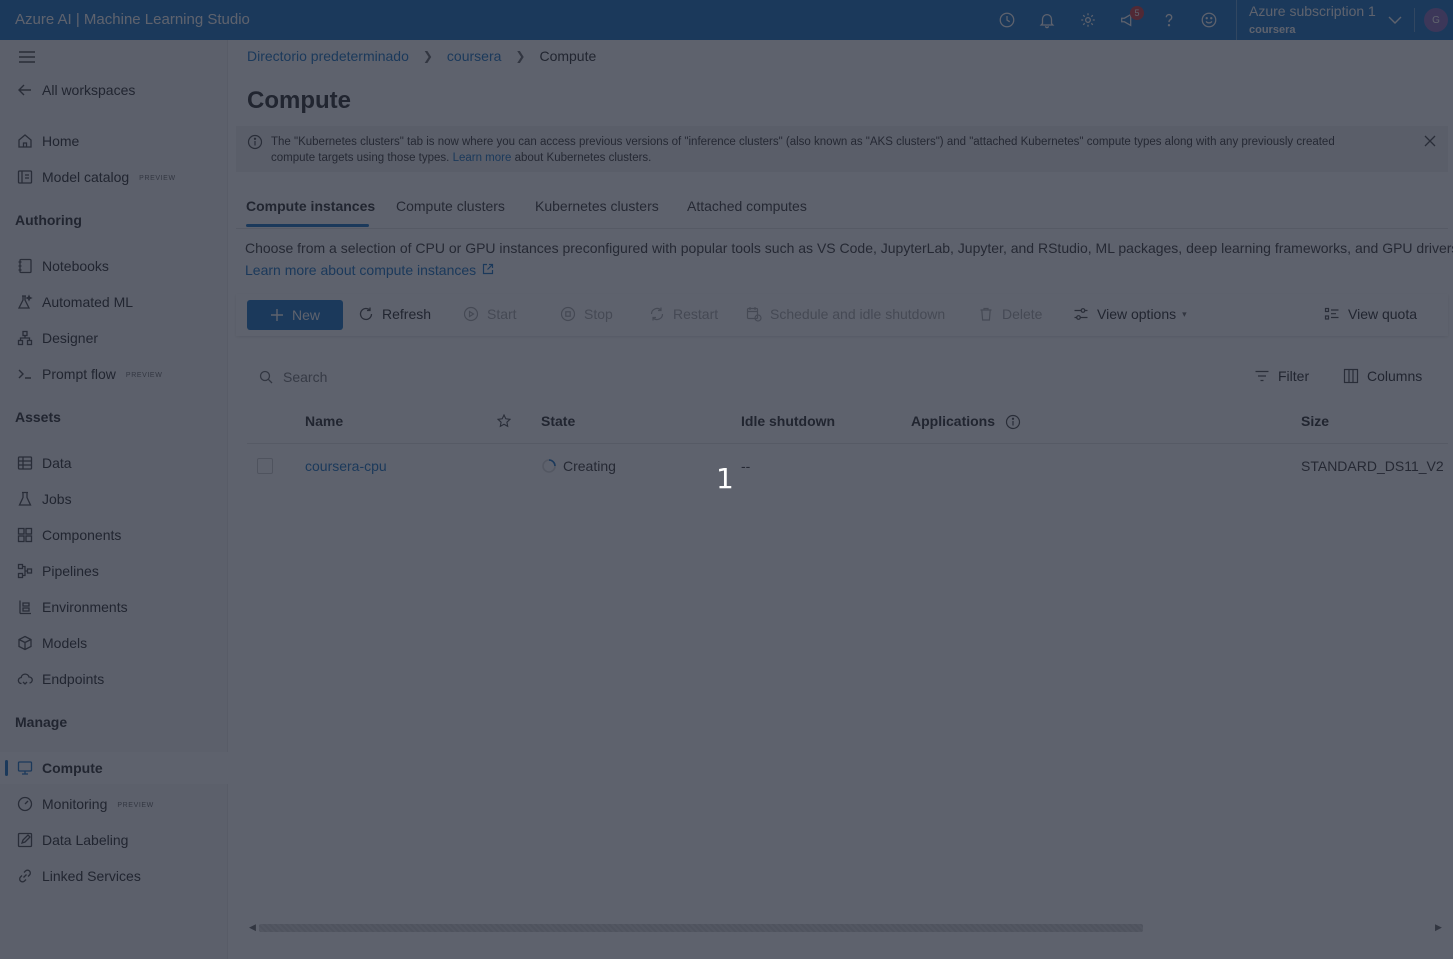 This screenshot has height=959, width=1453. Describe the element at coordinates (114, 90) in the screenshot. I see `all-workspaces-link: All workspaces` at that location.